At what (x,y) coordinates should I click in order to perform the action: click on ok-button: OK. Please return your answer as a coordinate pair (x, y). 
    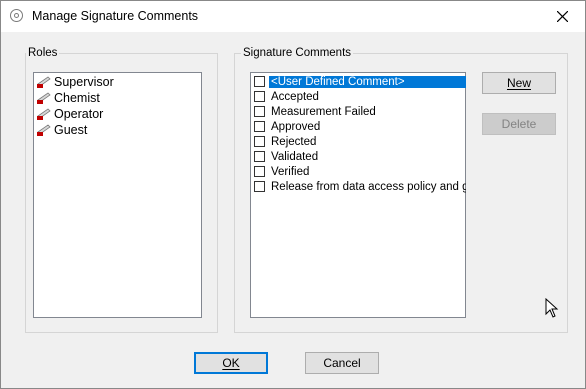
    Looking at the image, I should click on (231, 363).